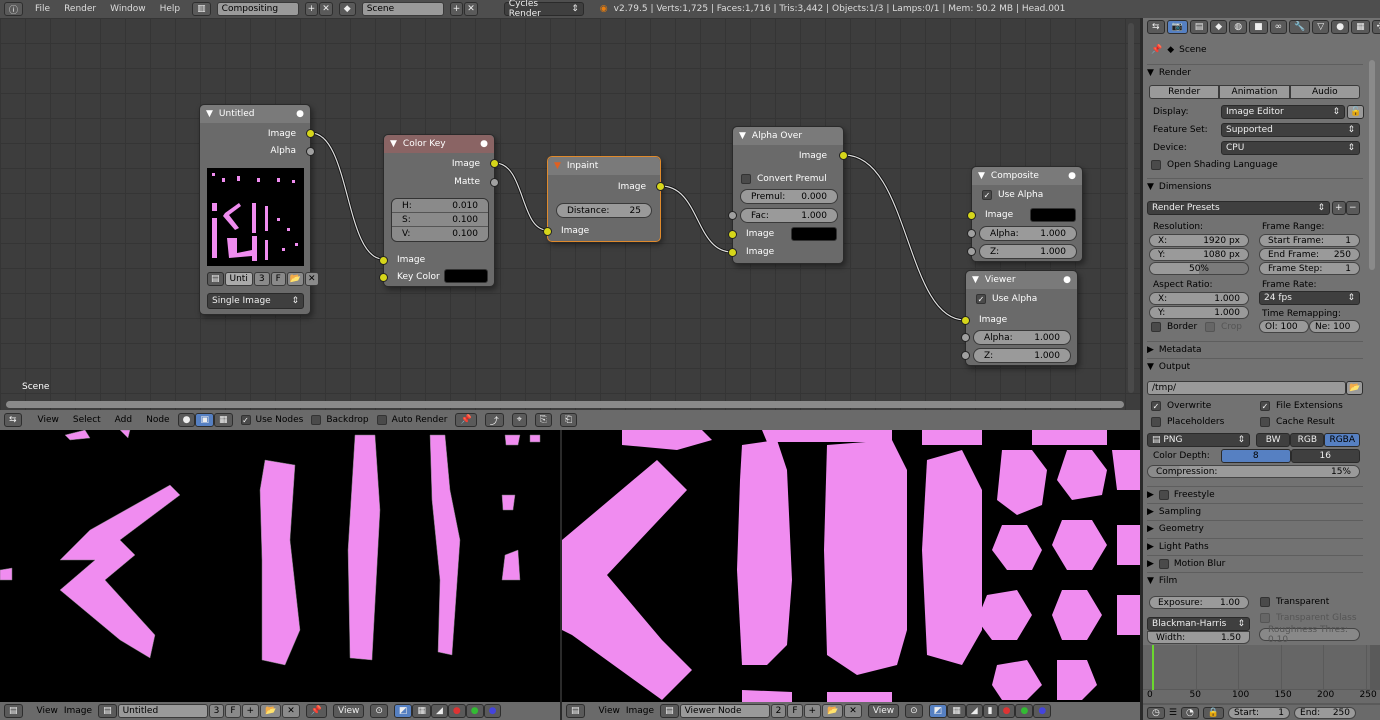  I want to click on render-button: Render, so click(1184, 92).